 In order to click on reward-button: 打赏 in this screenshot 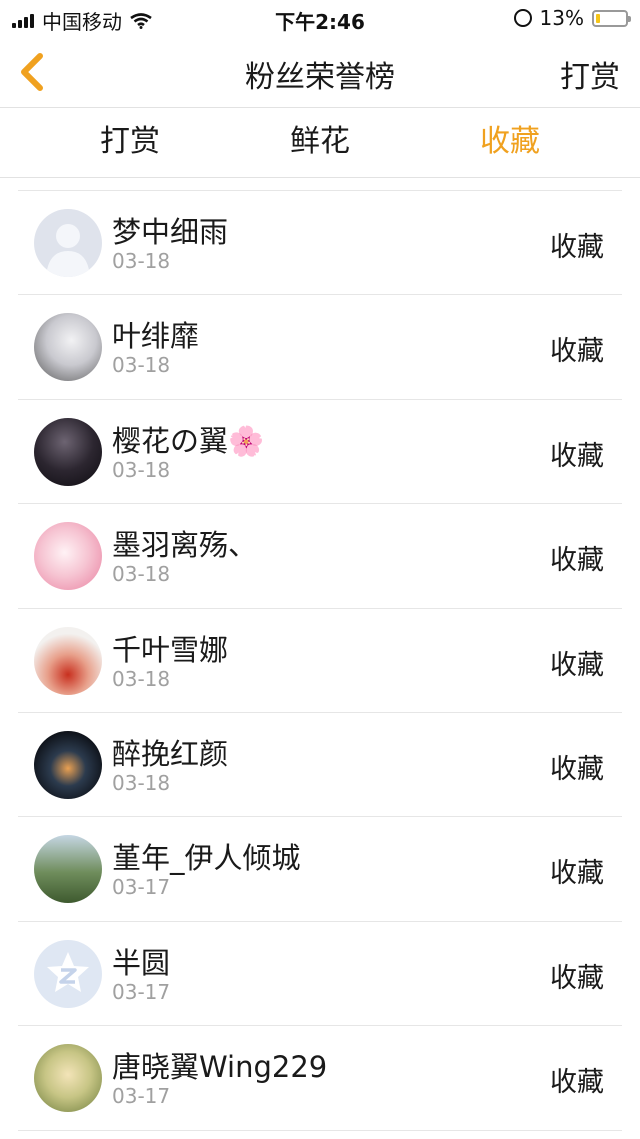, I will do `click(590, 74)`.